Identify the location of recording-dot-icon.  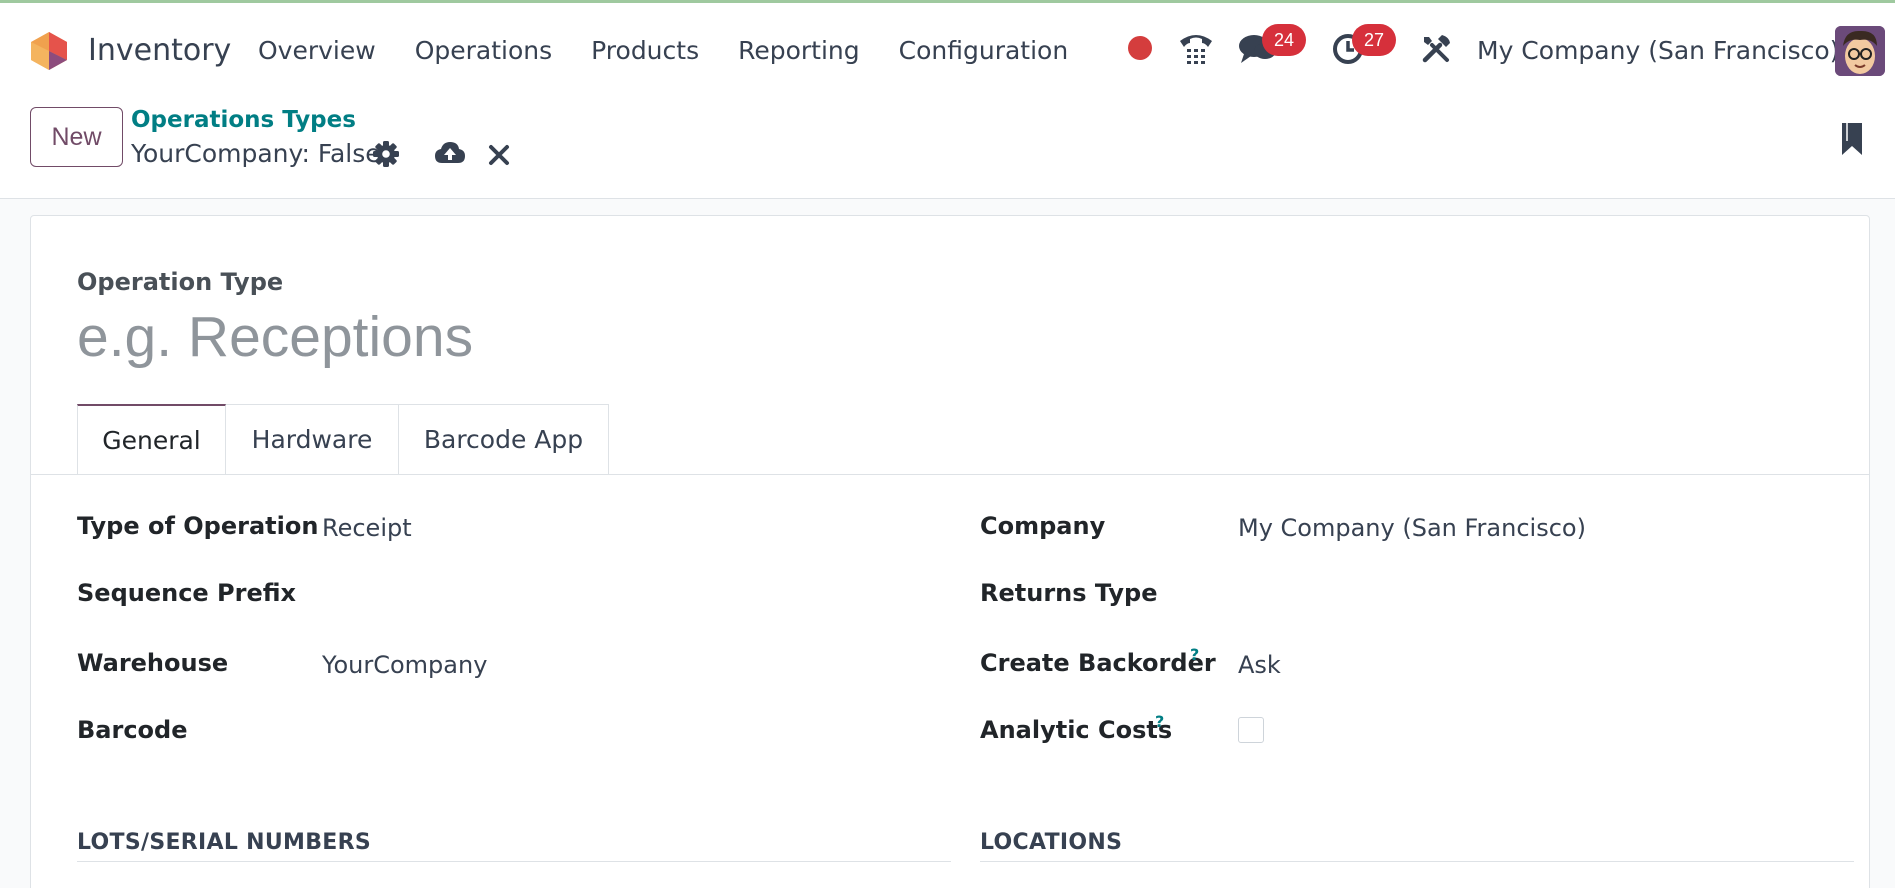
(1140, 48).